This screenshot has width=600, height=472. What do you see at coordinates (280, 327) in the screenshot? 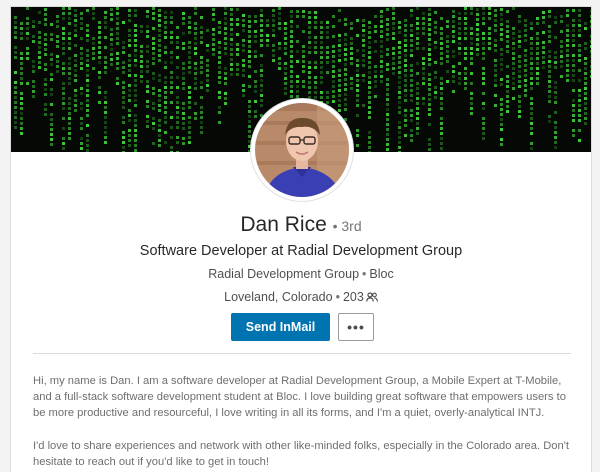
I see `send-inmail-button: Send InMail` at bounding box center [280, 327].